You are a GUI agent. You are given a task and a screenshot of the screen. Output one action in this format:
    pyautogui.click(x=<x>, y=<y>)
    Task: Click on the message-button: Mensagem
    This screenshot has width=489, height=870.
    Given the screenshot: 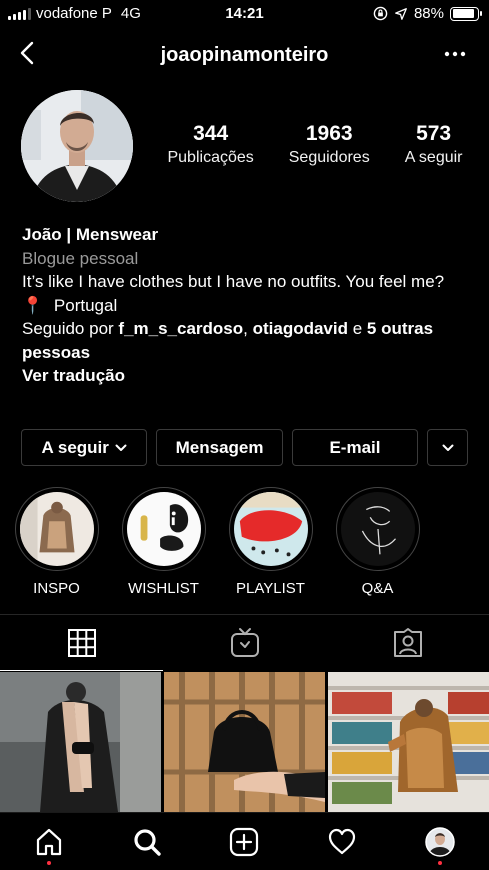 What is the action you would take?
    pyautogui.click(x=219, y=447)
    